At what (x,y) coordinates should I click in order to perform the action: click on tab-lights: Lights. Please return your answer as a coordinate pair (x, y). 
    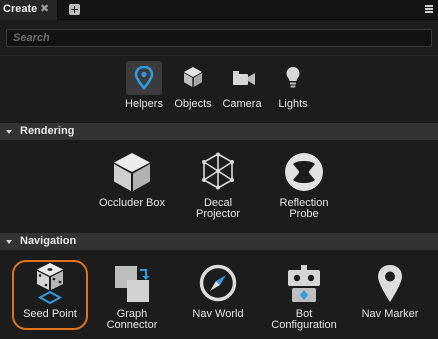
    Looking at the image, I should click on (293, 87).